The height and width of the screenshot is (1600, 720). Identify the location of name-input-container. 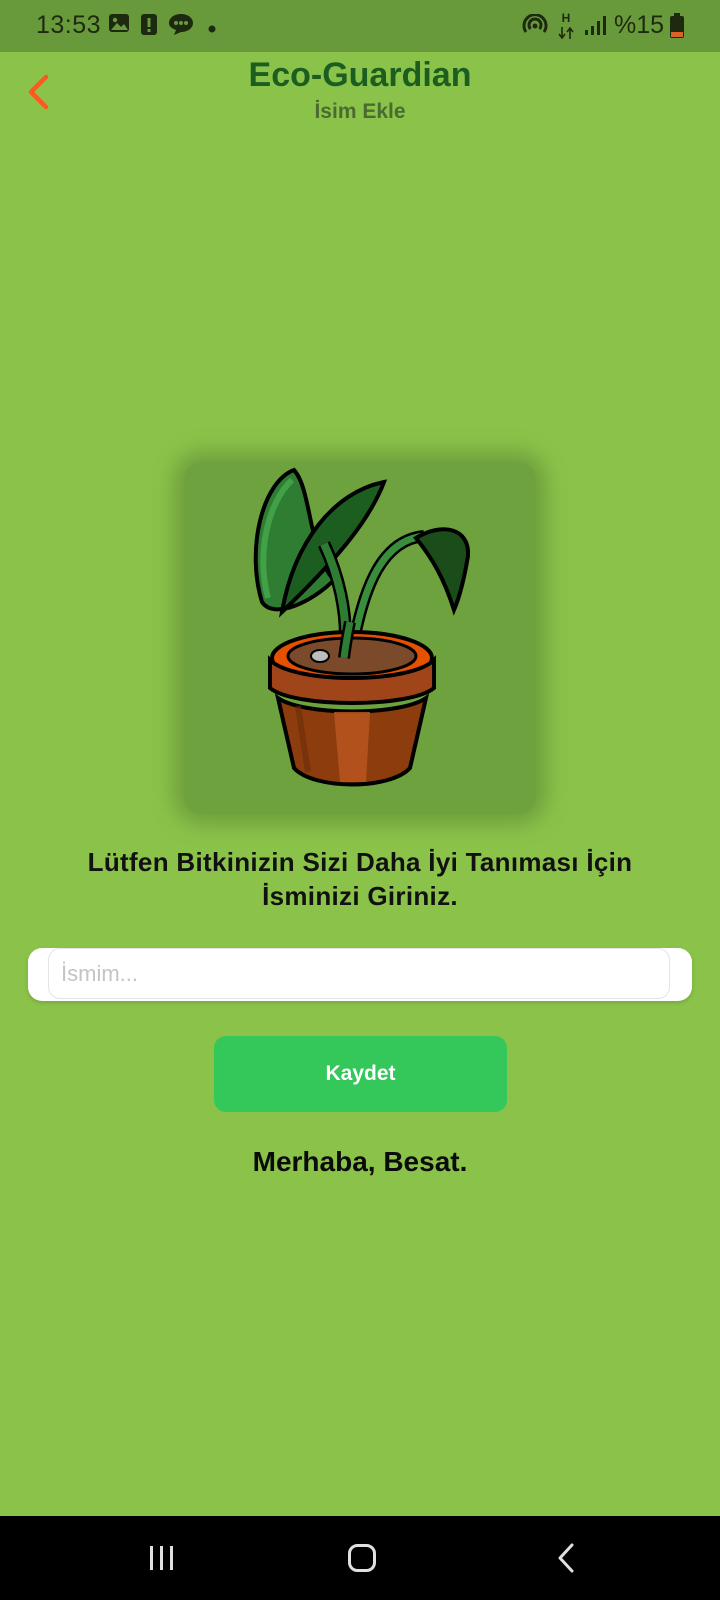
(360, 974).